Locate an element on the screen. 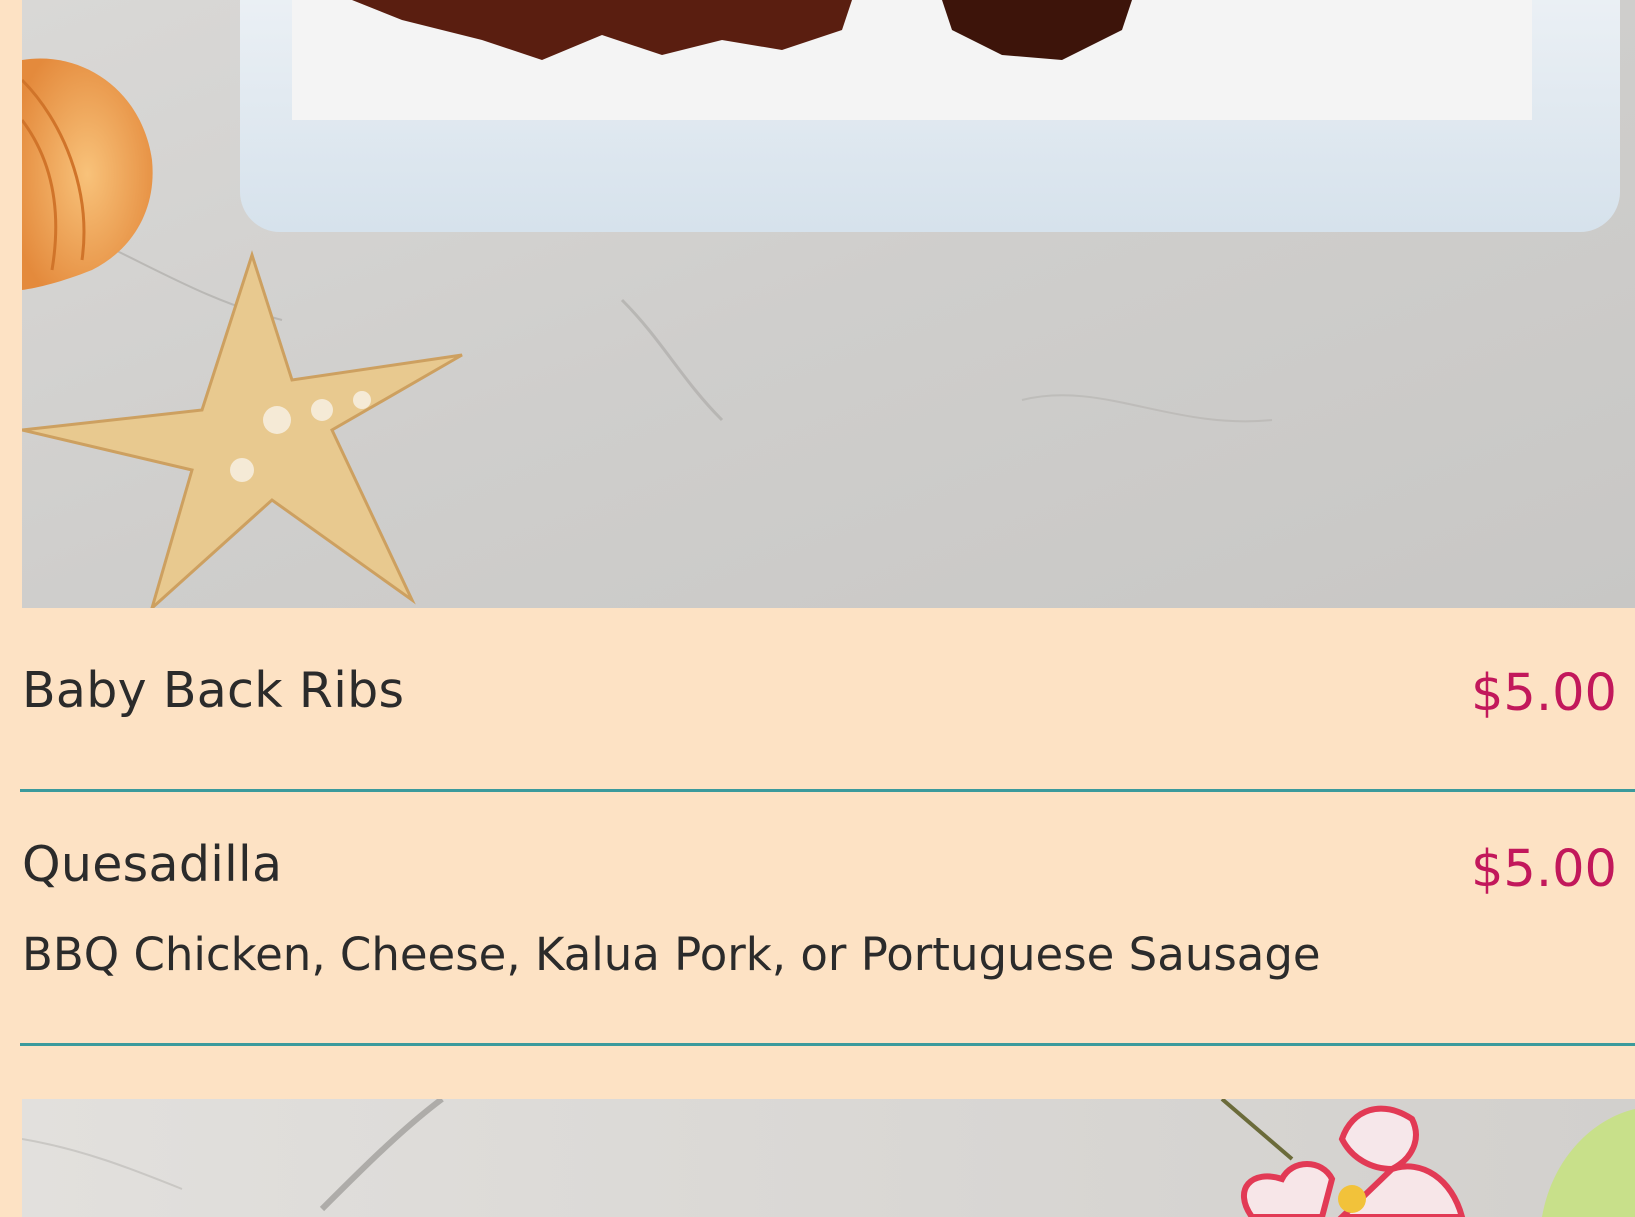 This screenshot has width=1635, height=1217. food-photo-icon is located at coordinates (828, 1158).